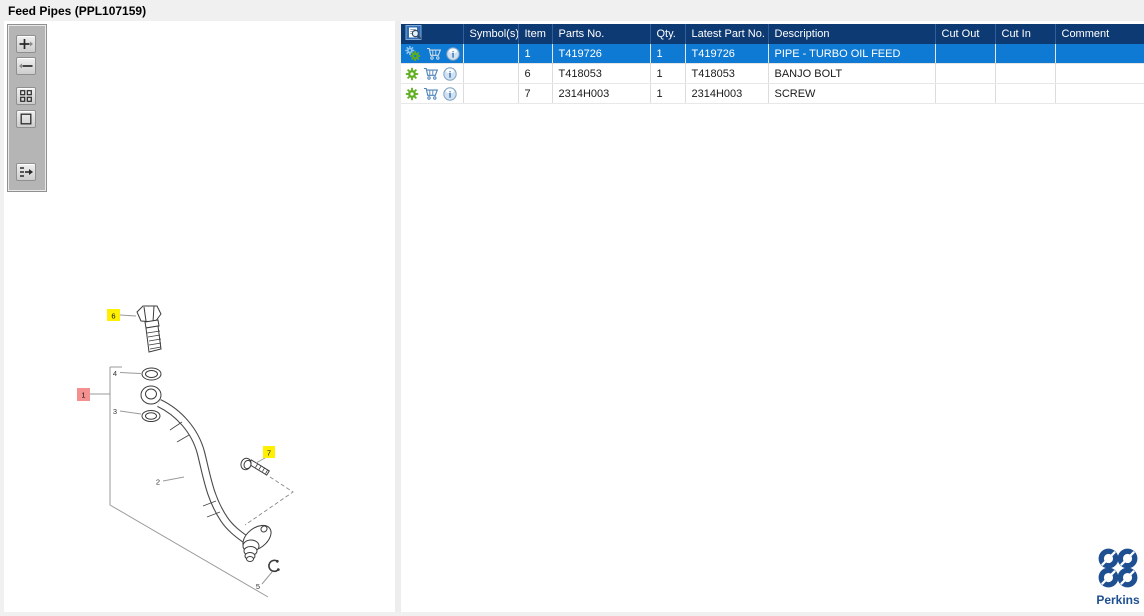  What do you see at coordinates (151, 395) in the screenshot?
I see `banjo-union-drawing` at bounding box center [151, 395].